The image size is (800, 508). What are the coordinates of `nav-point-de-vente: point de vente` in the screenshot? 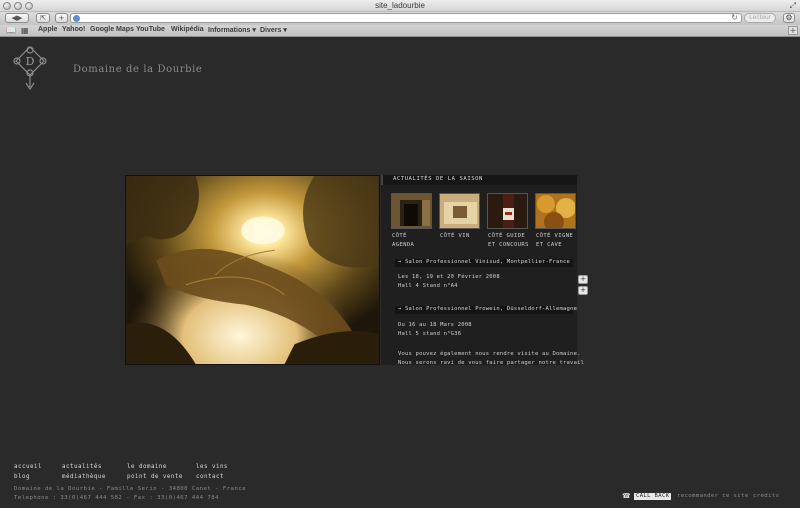 It's located at (155, 477).